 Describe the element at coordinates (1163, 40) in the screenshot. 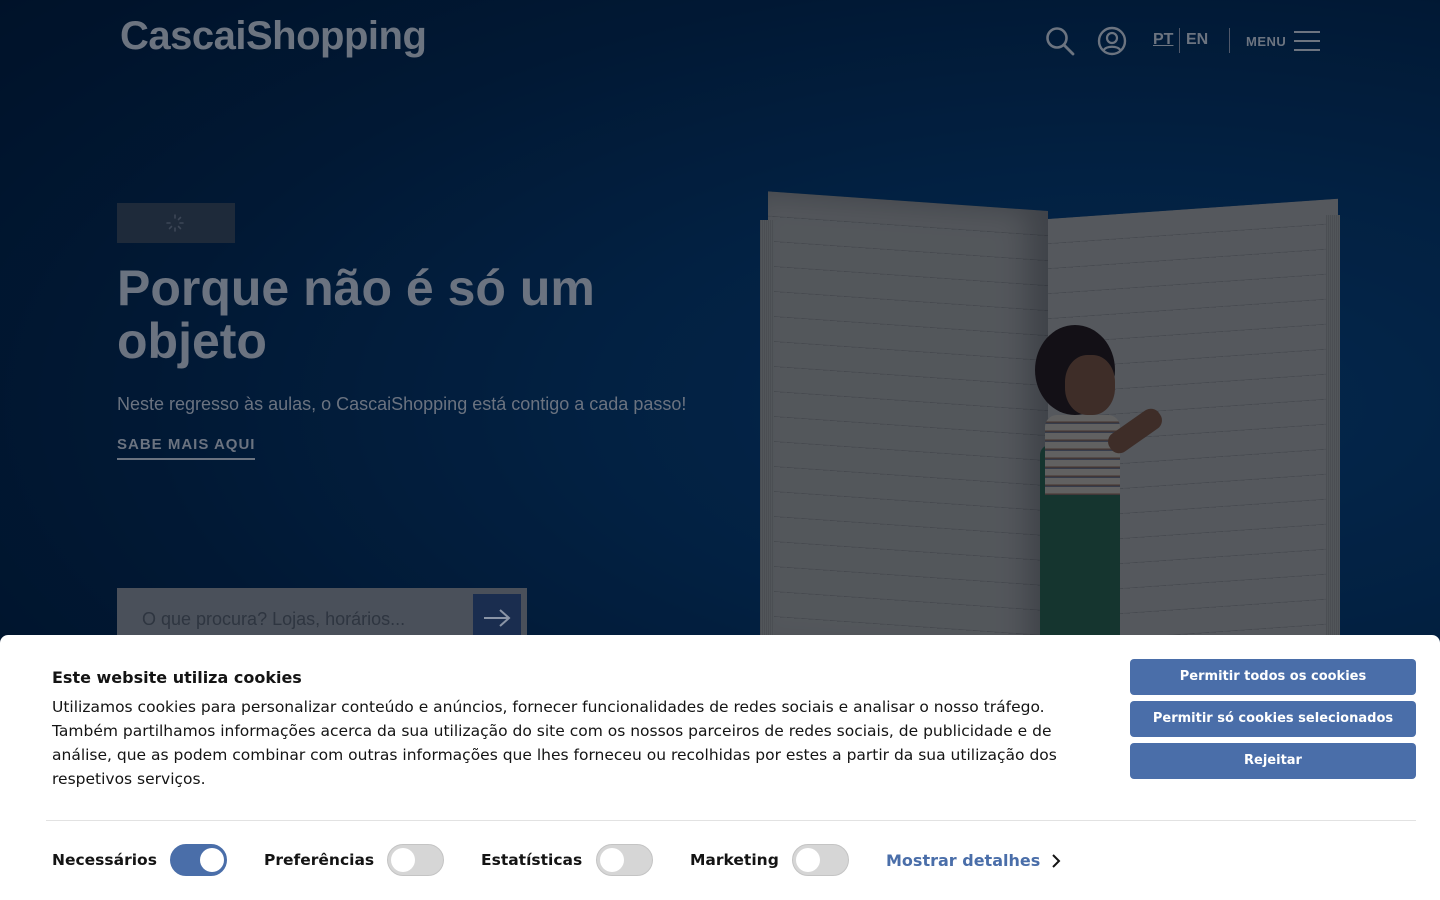

I see `lang-pt-link: PT` at that location.